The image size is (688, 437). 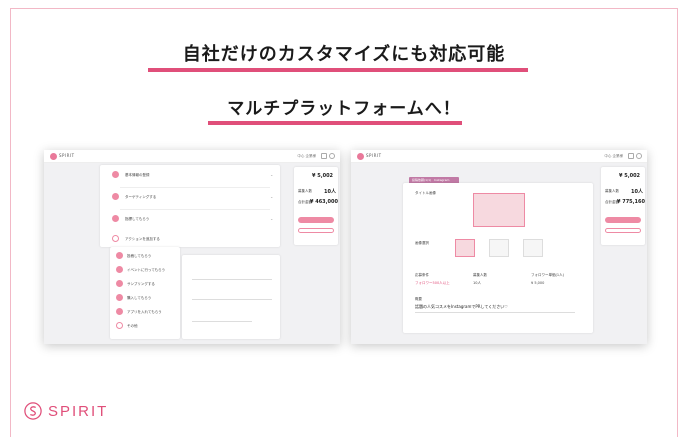 What do you see at coordinates (547, 275) in the screenshot?
I see `unit-price-label: フォロワー単価(1人)` at bounding box center [547, 275].